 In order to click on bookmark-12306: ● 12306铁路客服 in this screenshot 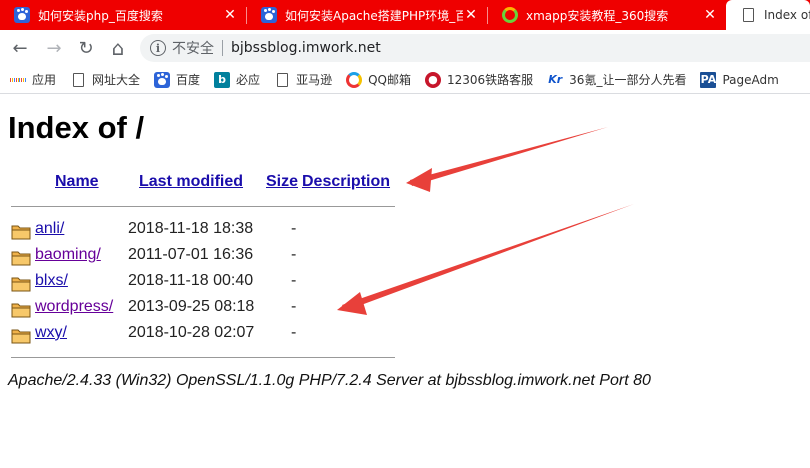, I will do `click(479, 79)`.